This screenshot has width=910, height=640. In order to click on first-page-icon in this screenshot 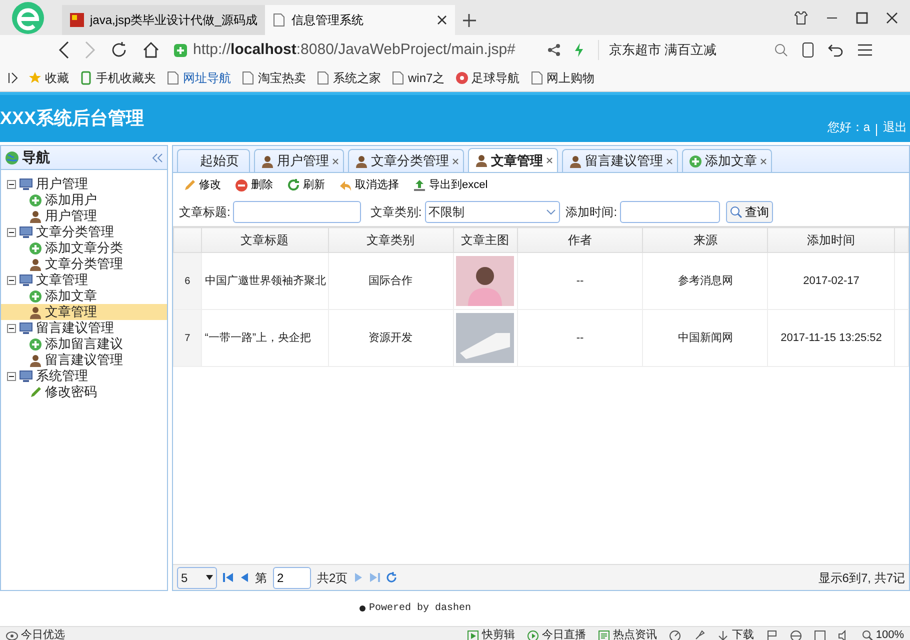, I will do `click(228, 577)`.